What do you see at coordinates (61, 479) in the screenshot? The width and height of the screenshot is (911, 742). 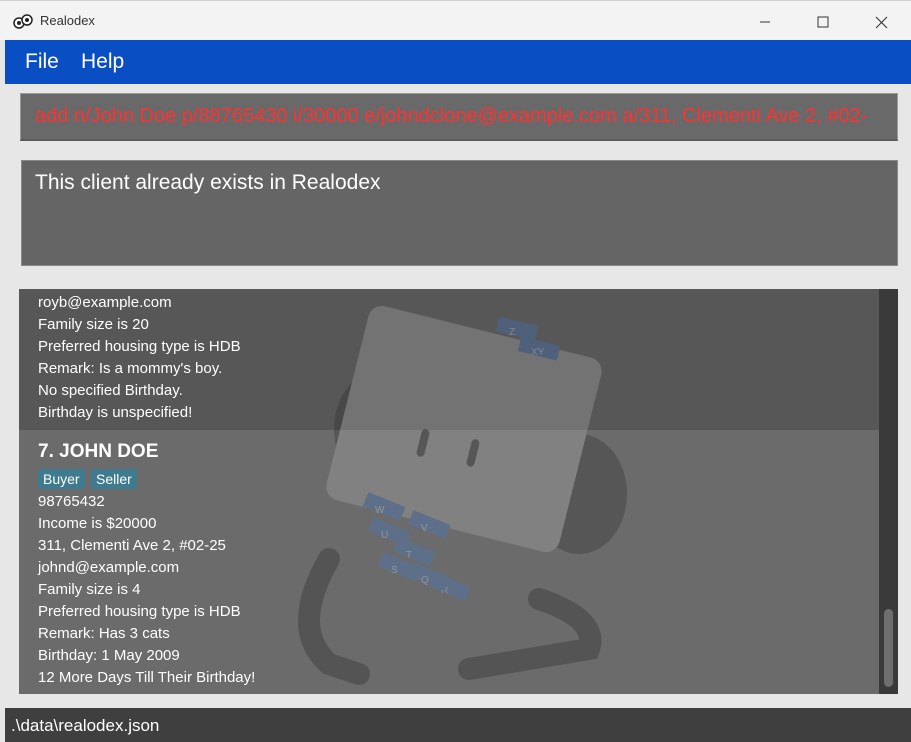 I see `tag-buyer: Buyer` at bounding box center [61, 479].